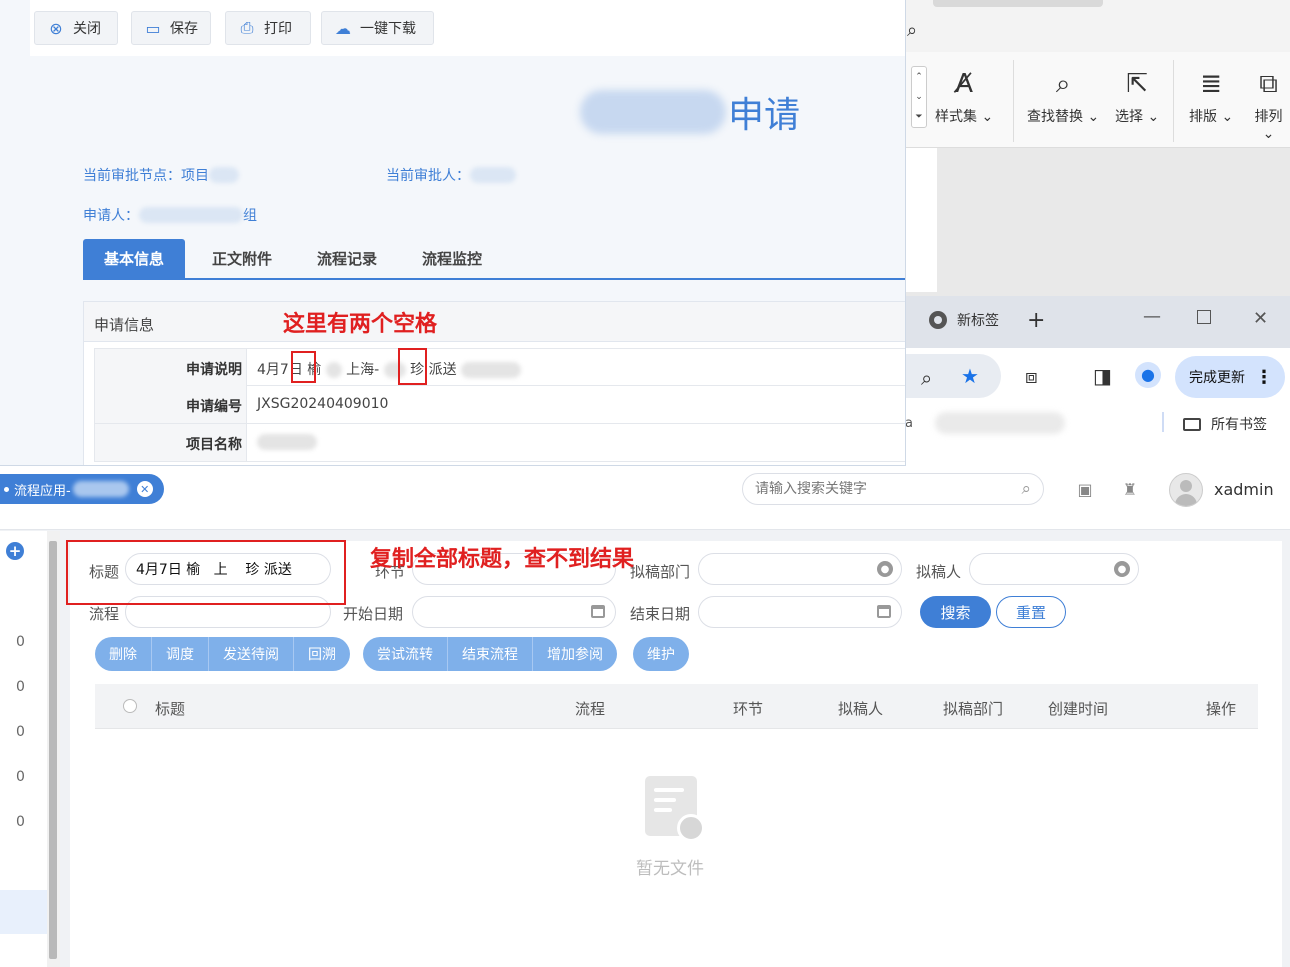 This screenshot has height=967, width=1290. What do you see at coordinates (590, 708) in the screenshot?
I see `column-flow: 流程` at bounding box center [590, 708].